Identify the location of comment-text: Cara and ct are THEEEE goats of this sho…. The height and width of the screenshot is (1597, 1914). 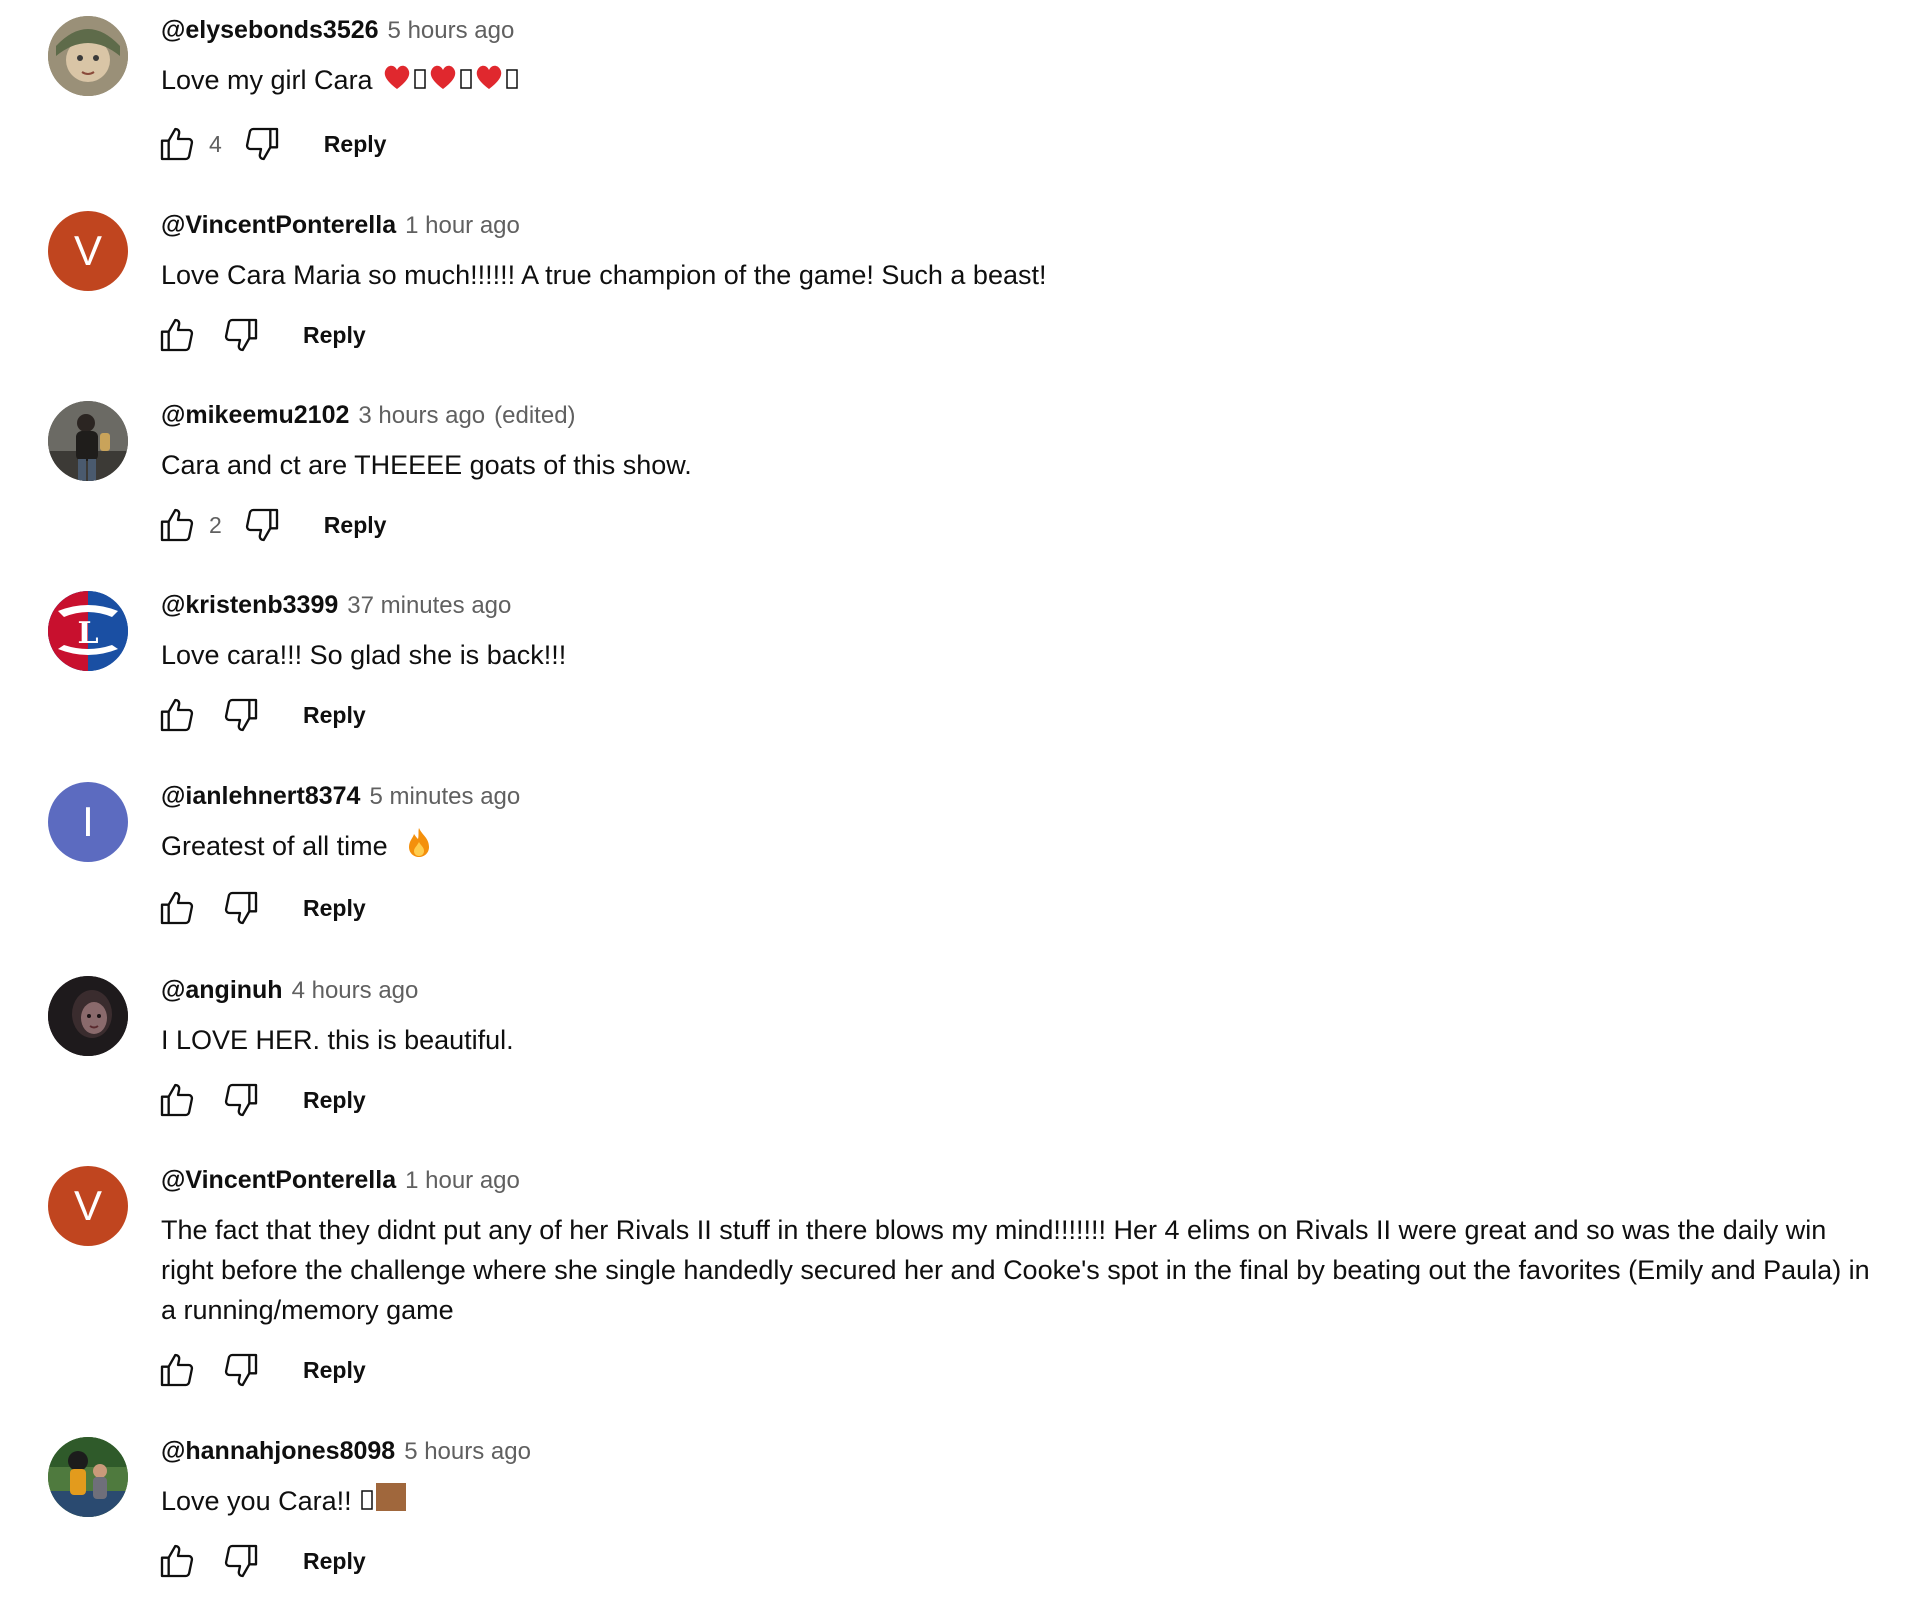
(1021, 465).